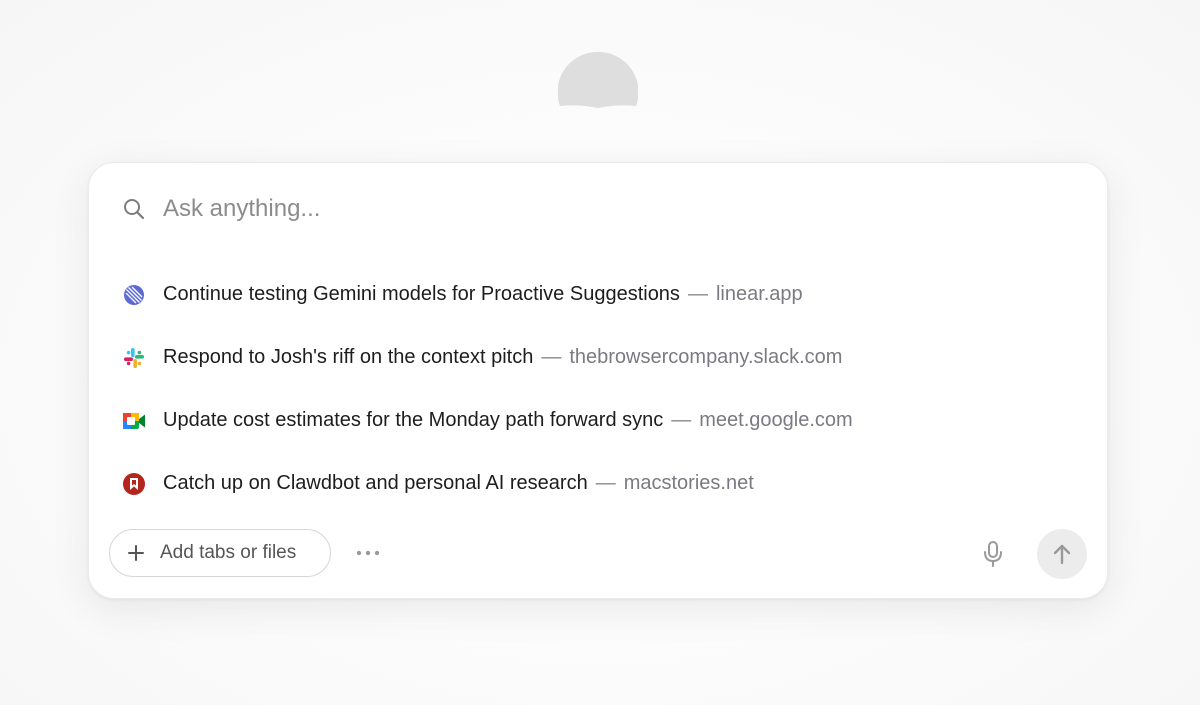 The image size is (1200, 705). I want to click on send-button, so click(1062, 554).